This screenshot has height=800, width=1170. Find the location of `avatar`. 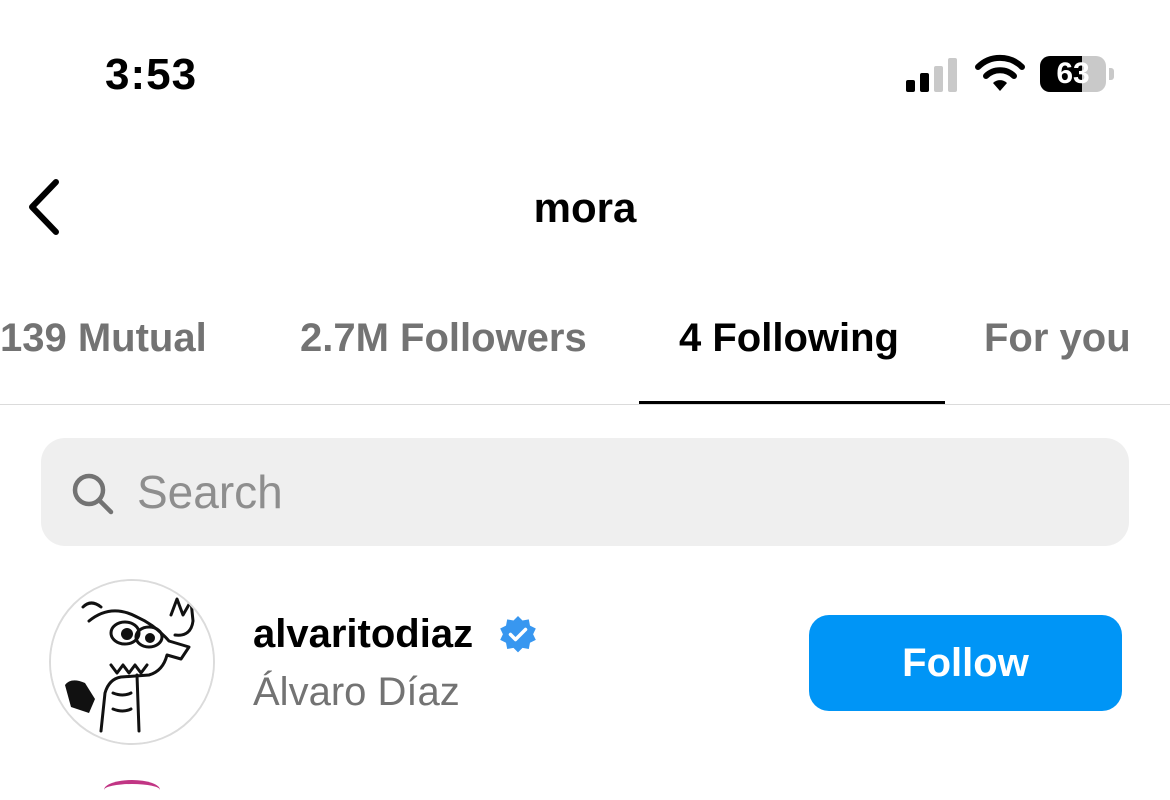

avatar is located at coordinates (132, 662).